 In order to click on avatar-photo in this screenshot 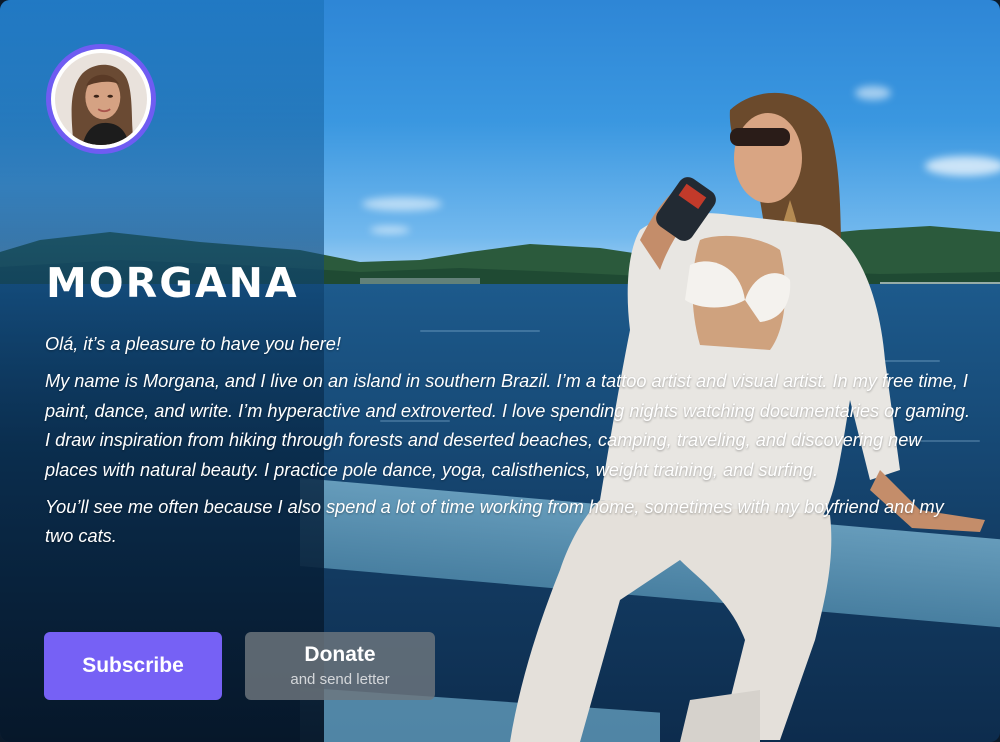, I will do `click(101, 99)`.